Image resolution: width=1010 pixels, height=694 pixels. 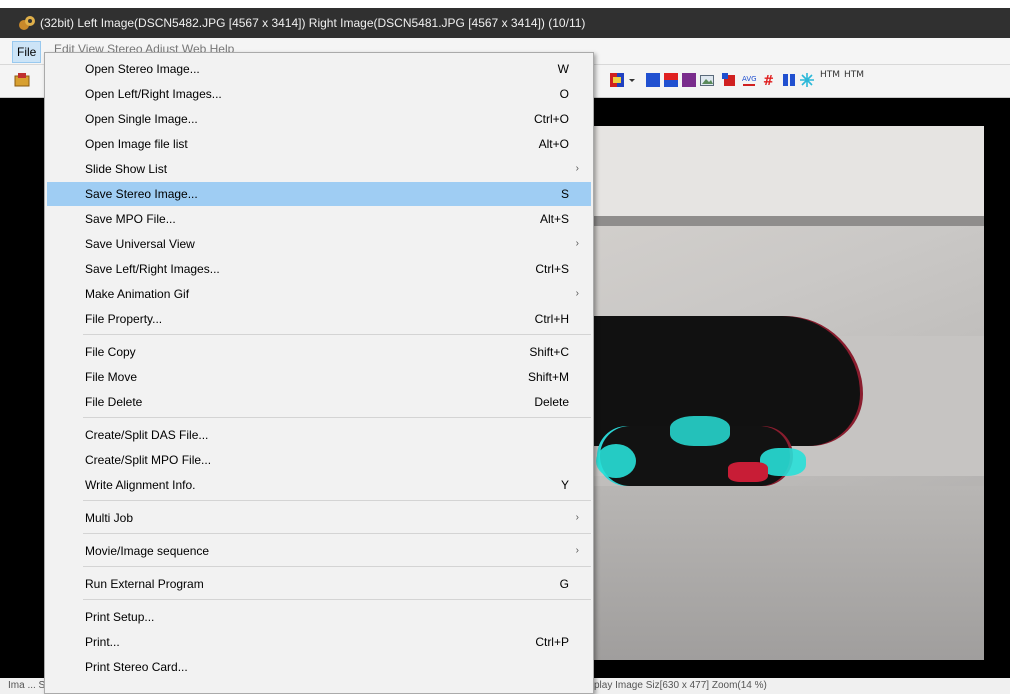 I want to click on menu-item-label: File Delete, so click(x=114, y=402).